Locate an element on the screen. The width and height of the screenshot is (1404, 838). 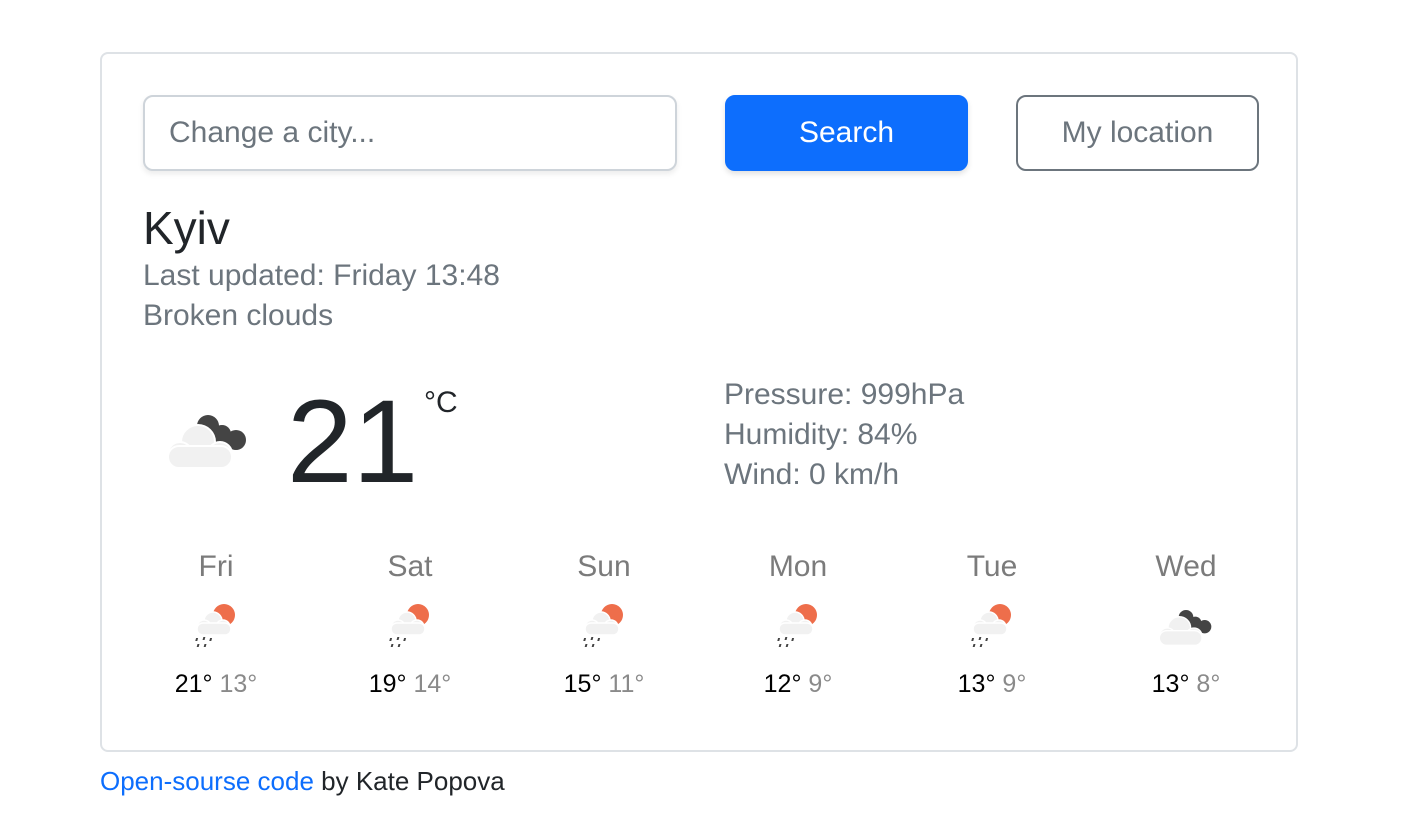
forecast-temps: 21° 13° is located at coordinates (216, 684).